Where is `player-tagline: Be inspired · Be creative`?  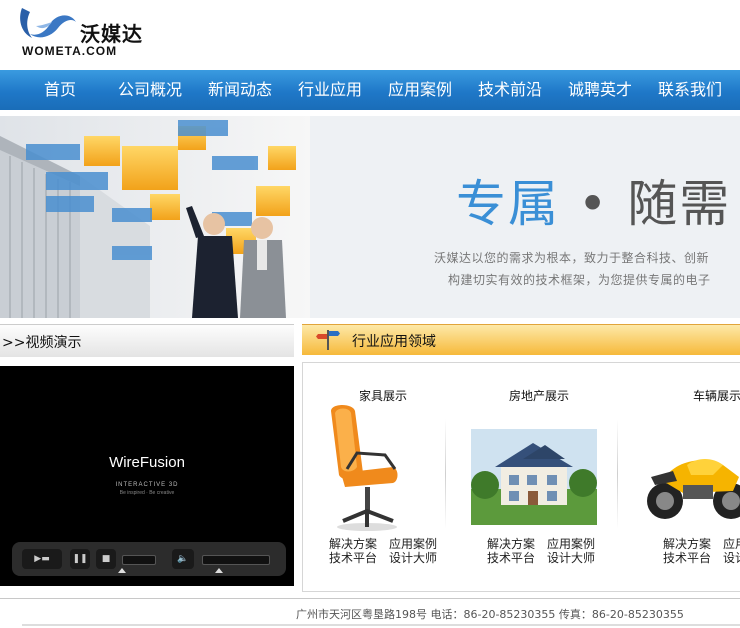
player-tagline: Be inspired · Be creative is located at coordinates (147, 493).